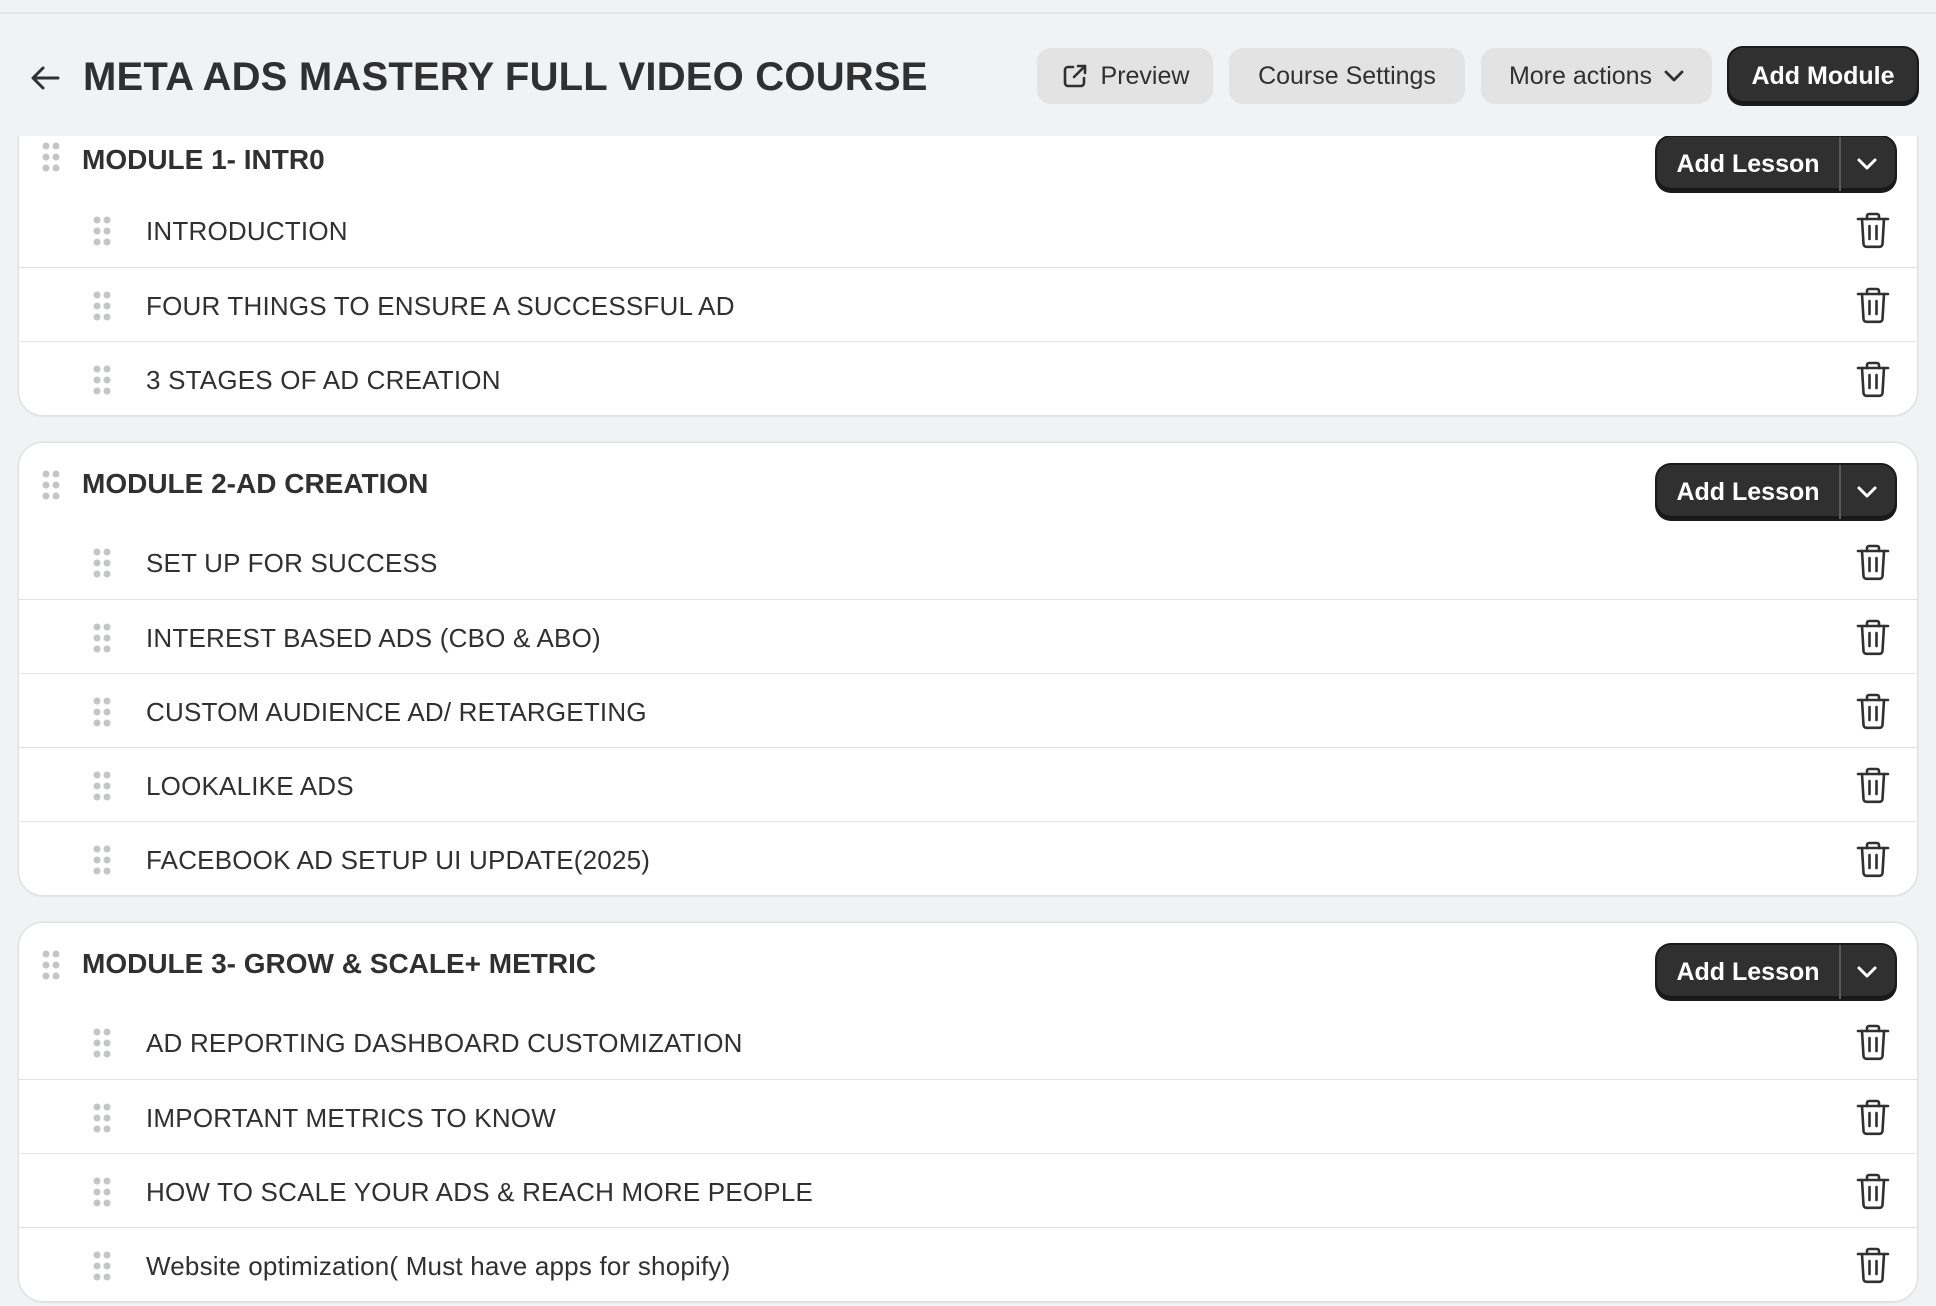 This screenshot has width=1936, height=1306. Describe the element at coordinates (968, 230) in the screenshot. I see `lesson-row: INTRODUCTION` at that location.